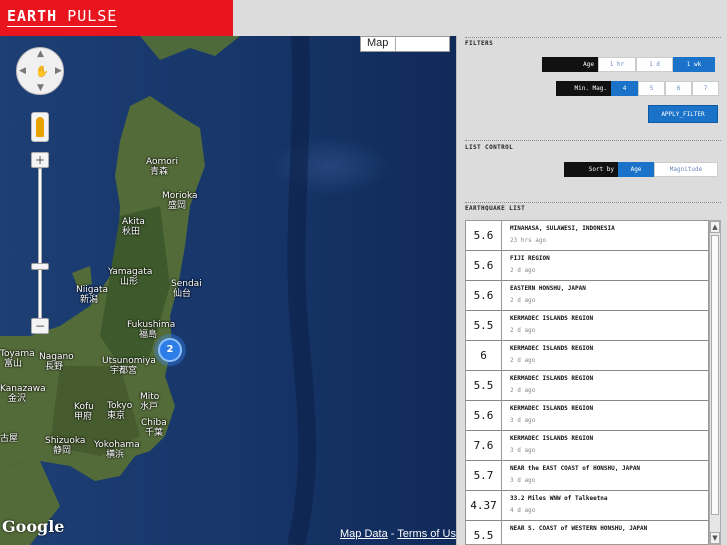 The width and height of the screenshot is (727, 545). I want to click on earthquake-magnitude: 6, so click(484, 356).